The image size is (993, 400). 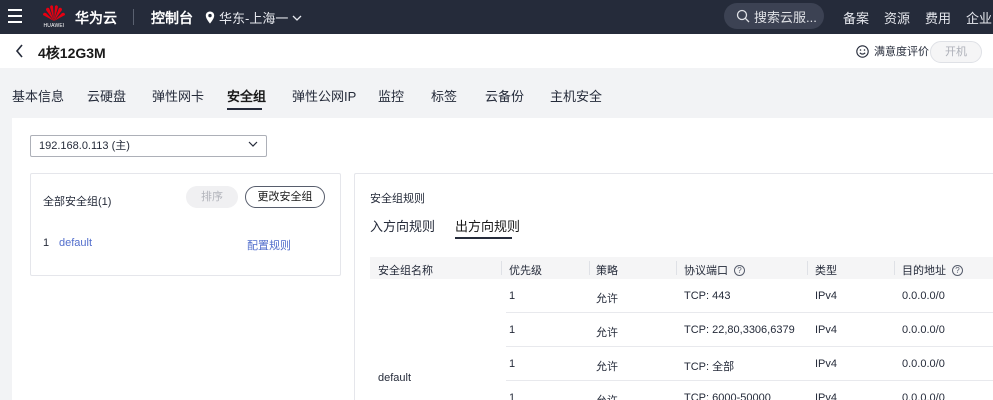 What do you see at coordinates (172, 18) in the screenshot?
I see `console-link: 控制台` at bounding box center [172, 18].